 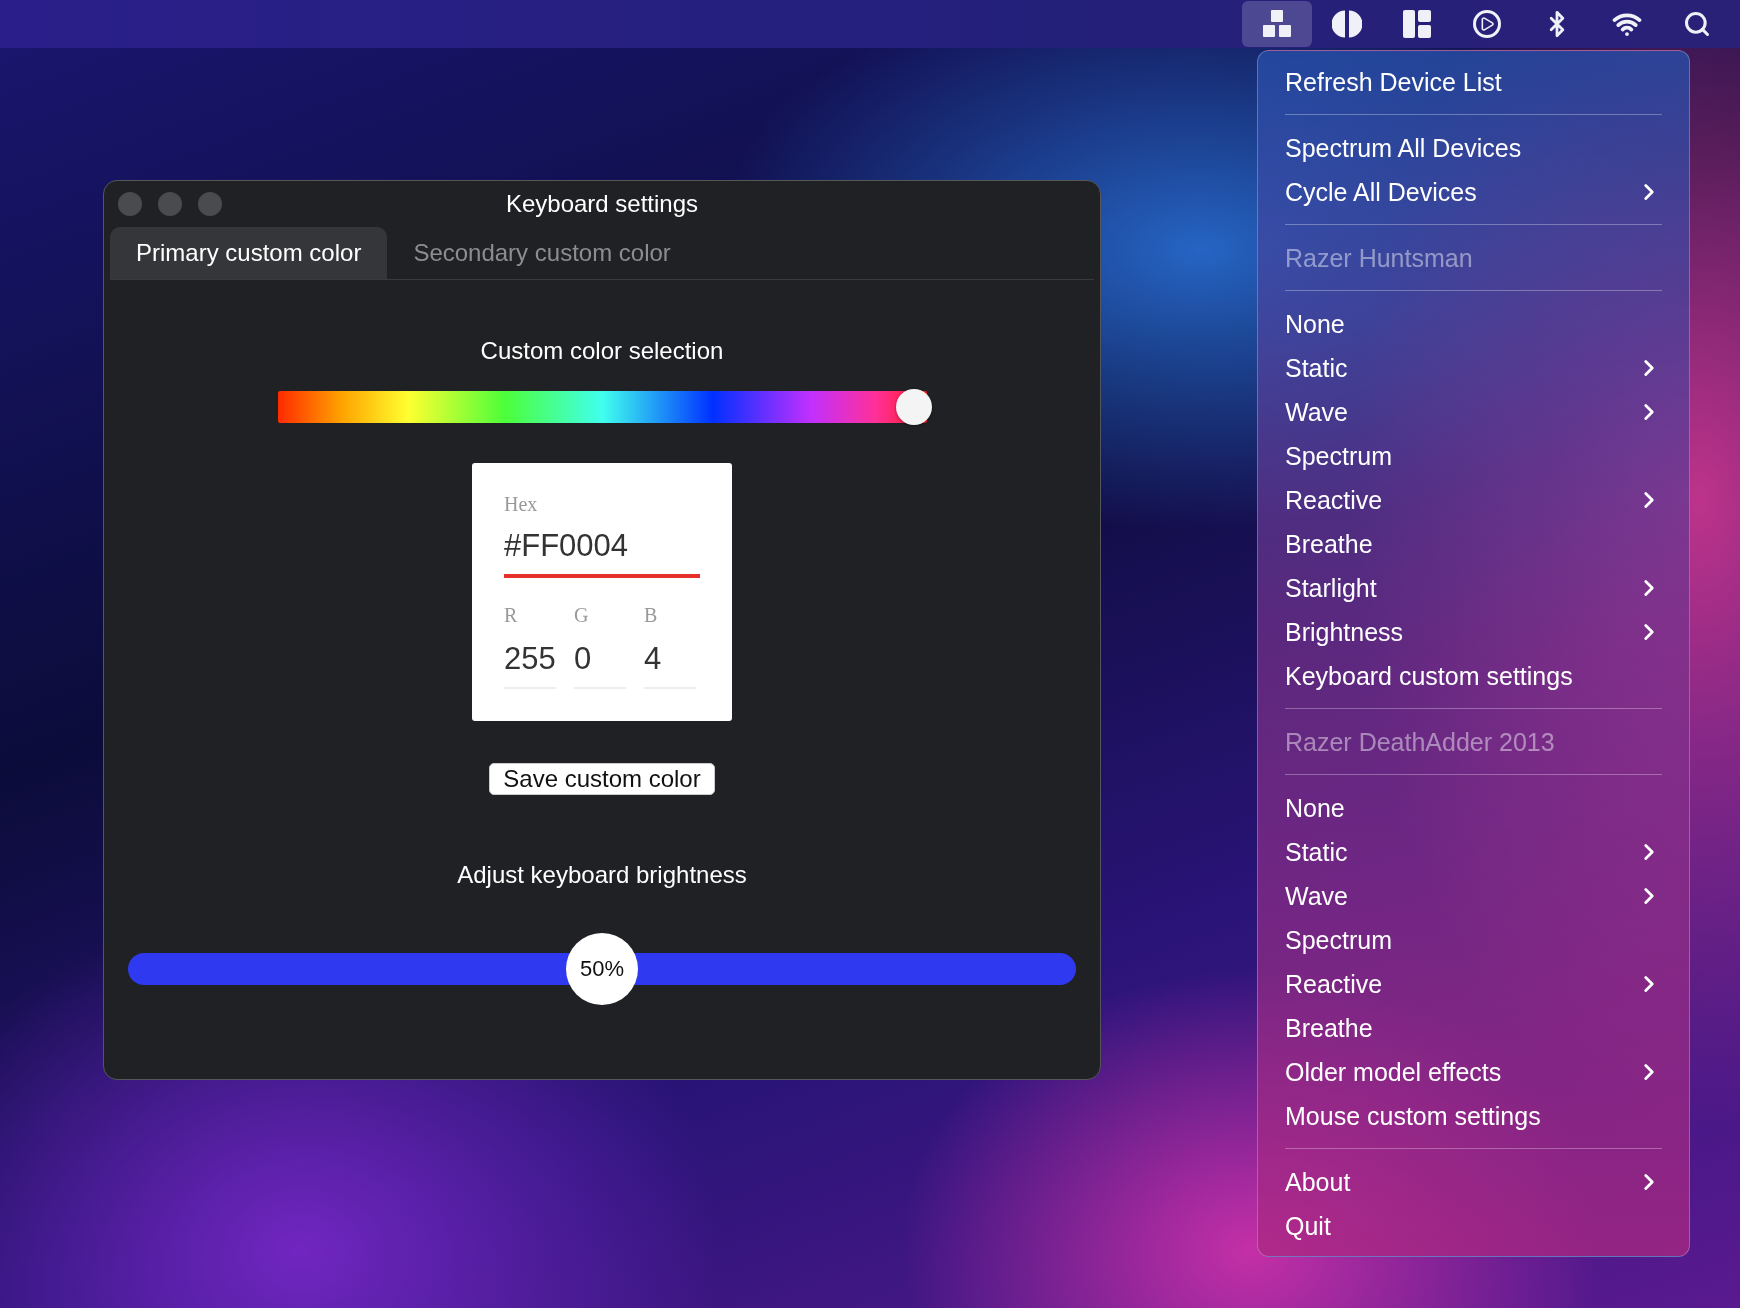 What do you see at coordinates (1308, 1226) in the screenshot?
I see `menu-item: Quit` at bounding box center [1308, 1226].